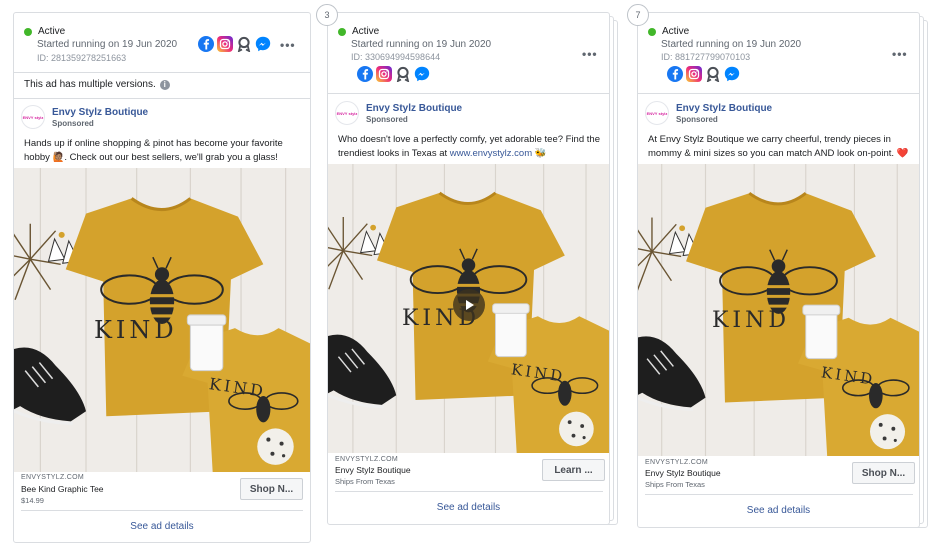 Image resolution: width=947 pixels, height=553 pixels. What do you see at coordinates (32, 500) in the screenshot?
I see `link-description: $14.99` at bounding box center [32, 500].